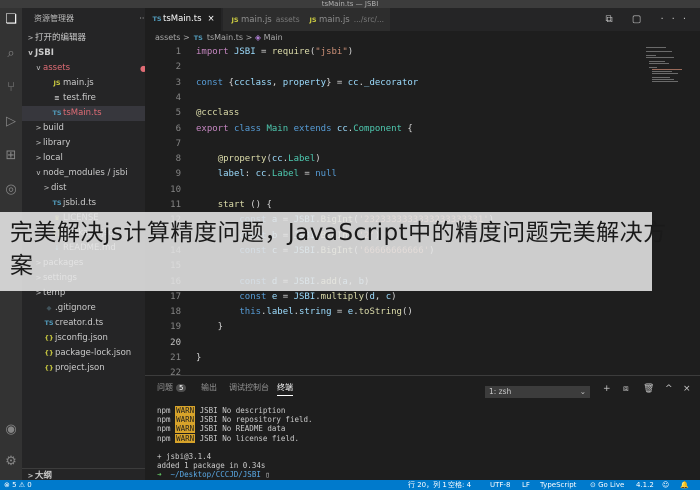  I want to click on panel-tab: 输出, so click(209, 387).